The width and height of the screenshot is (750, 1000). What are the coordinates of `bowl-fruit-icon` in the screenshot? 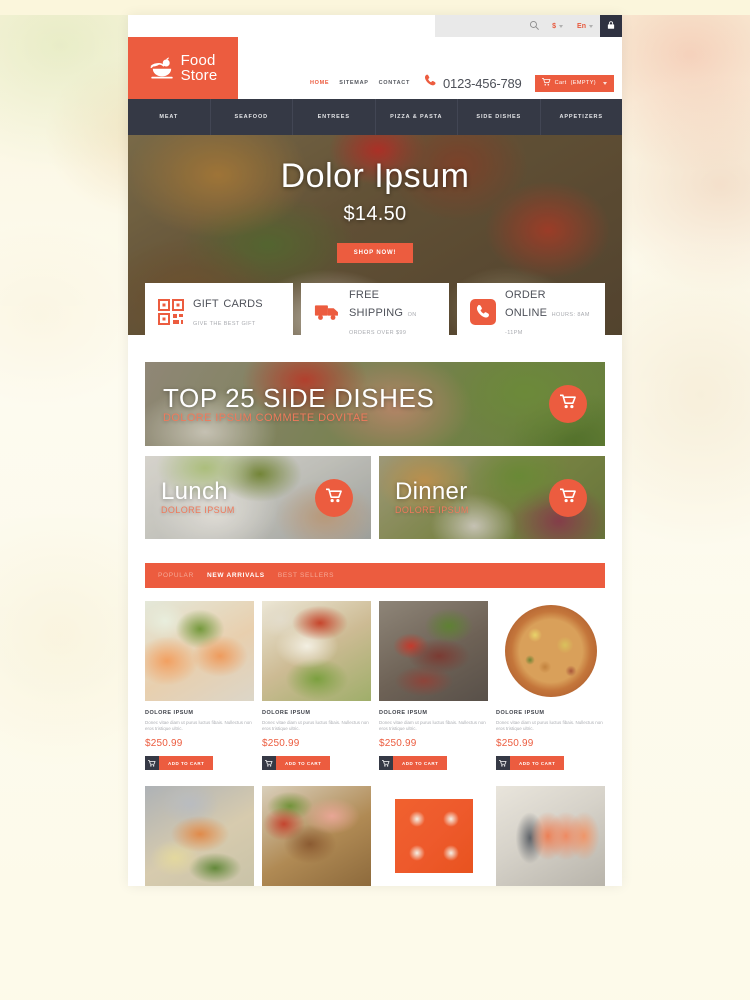 It's located at (162, 68).